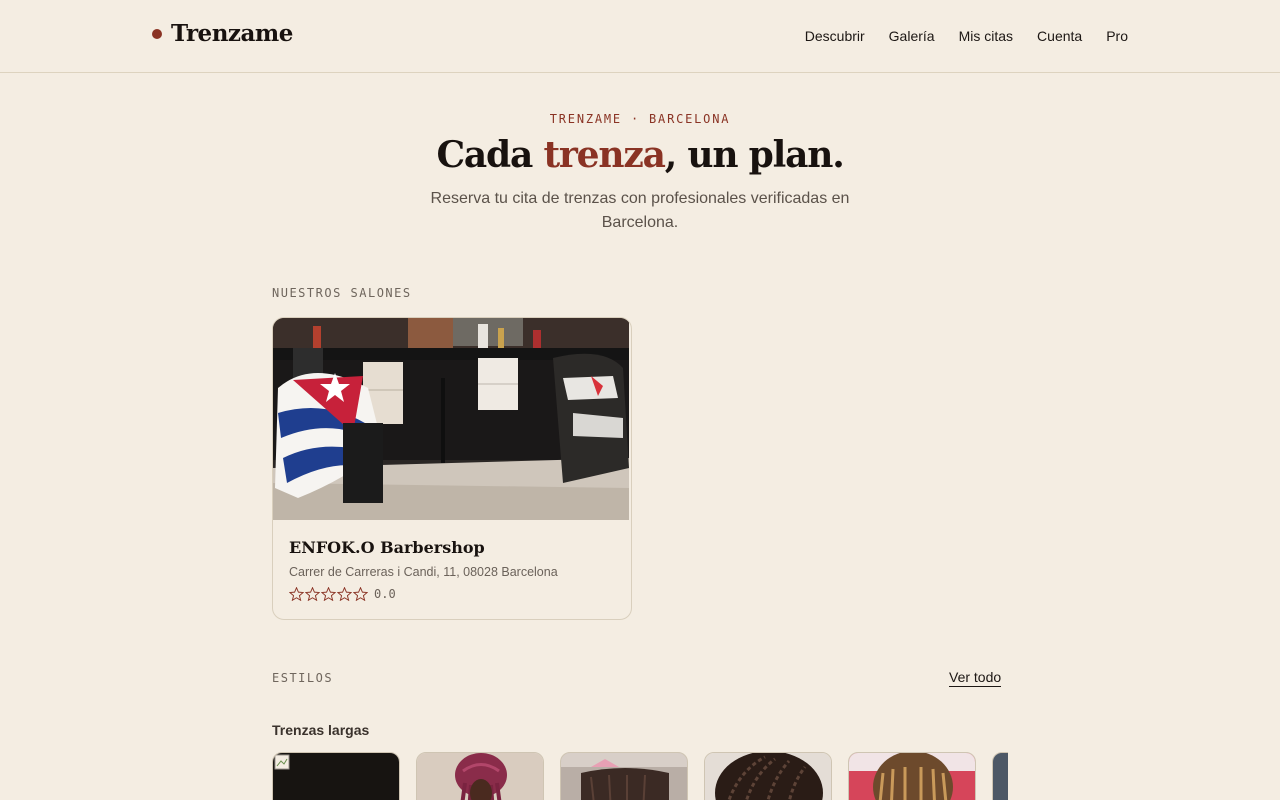 The height and width of the screenshot is (800, 1280). I want to click on headline-accent-word: trenza, so click(604, 155).